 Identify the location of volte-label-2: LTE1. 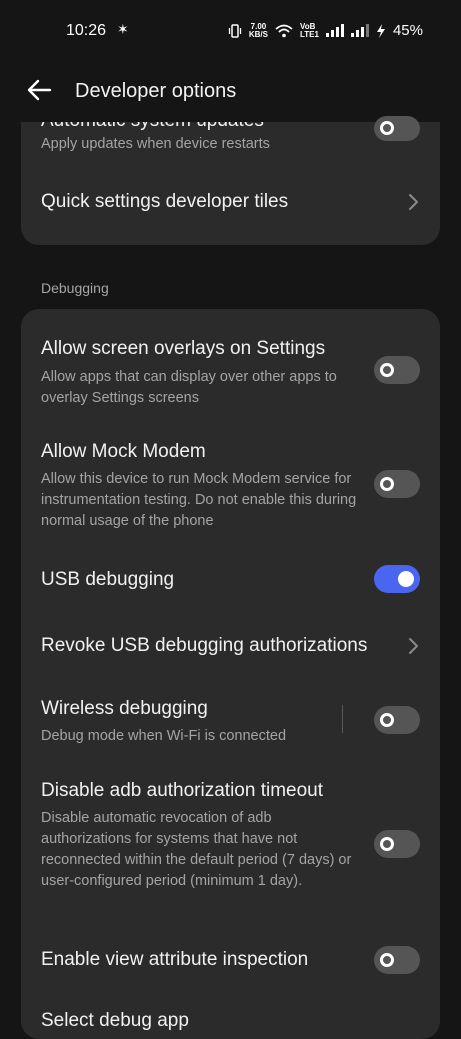
(309, 34).